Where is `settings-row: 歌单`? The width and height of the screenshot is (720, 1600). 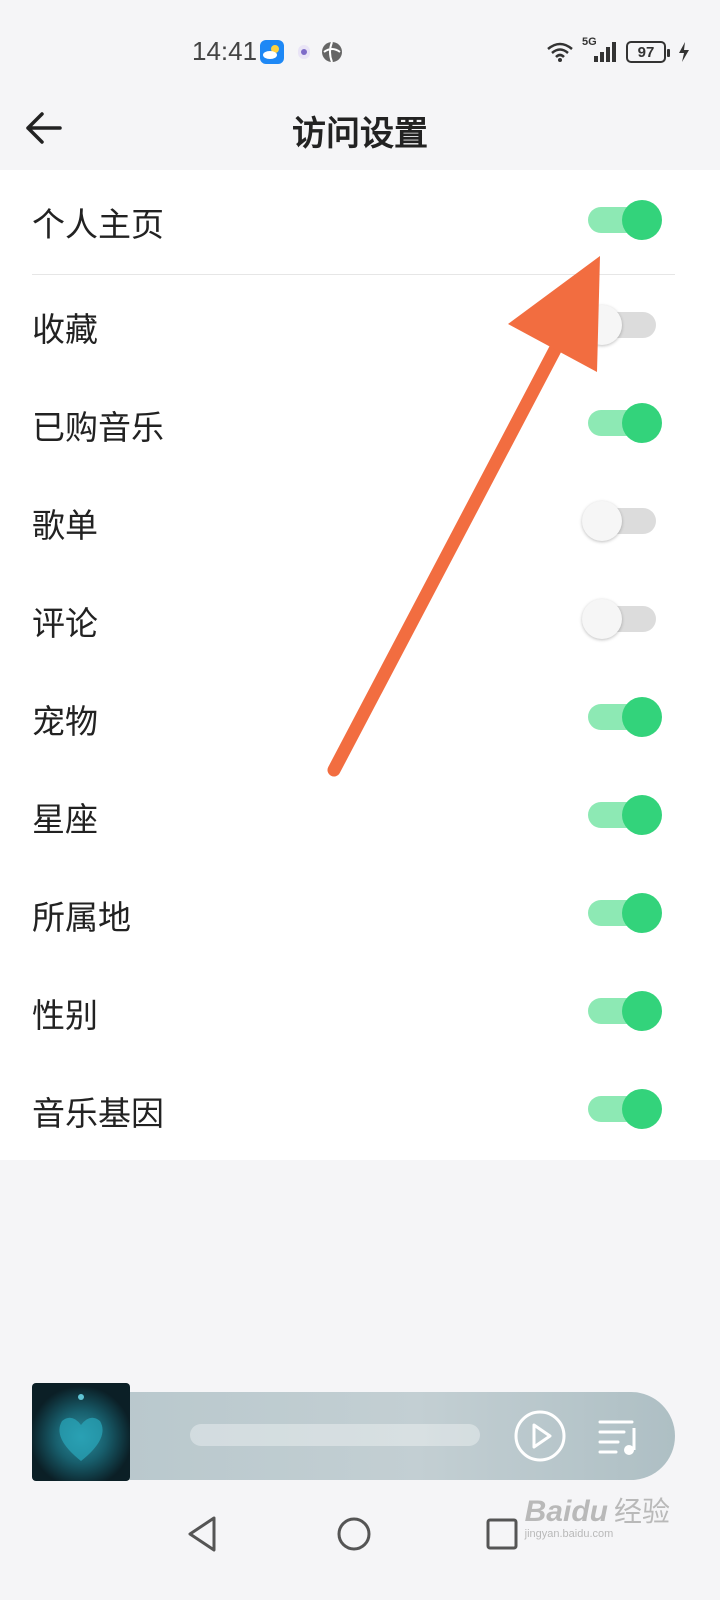 settings-row: 歌单 is located at coordinates (360, 520).